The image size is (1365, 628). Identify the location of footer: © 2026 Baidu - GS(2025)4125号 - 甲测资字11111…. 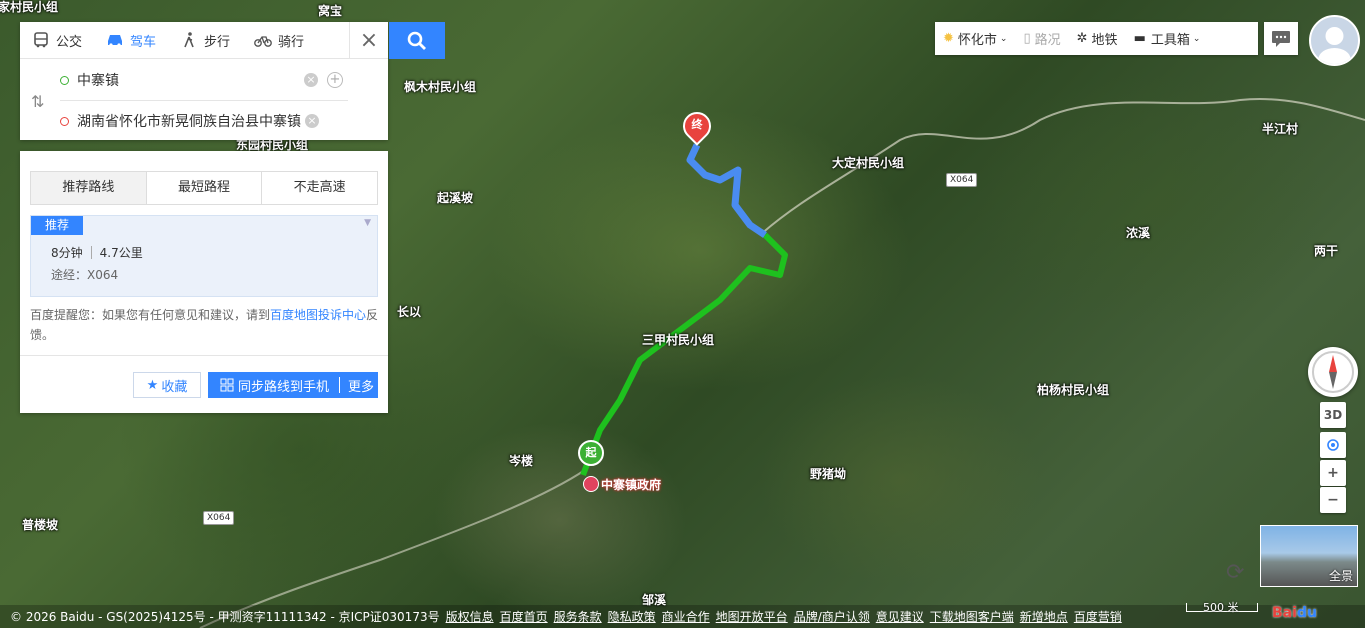
(682, 616).